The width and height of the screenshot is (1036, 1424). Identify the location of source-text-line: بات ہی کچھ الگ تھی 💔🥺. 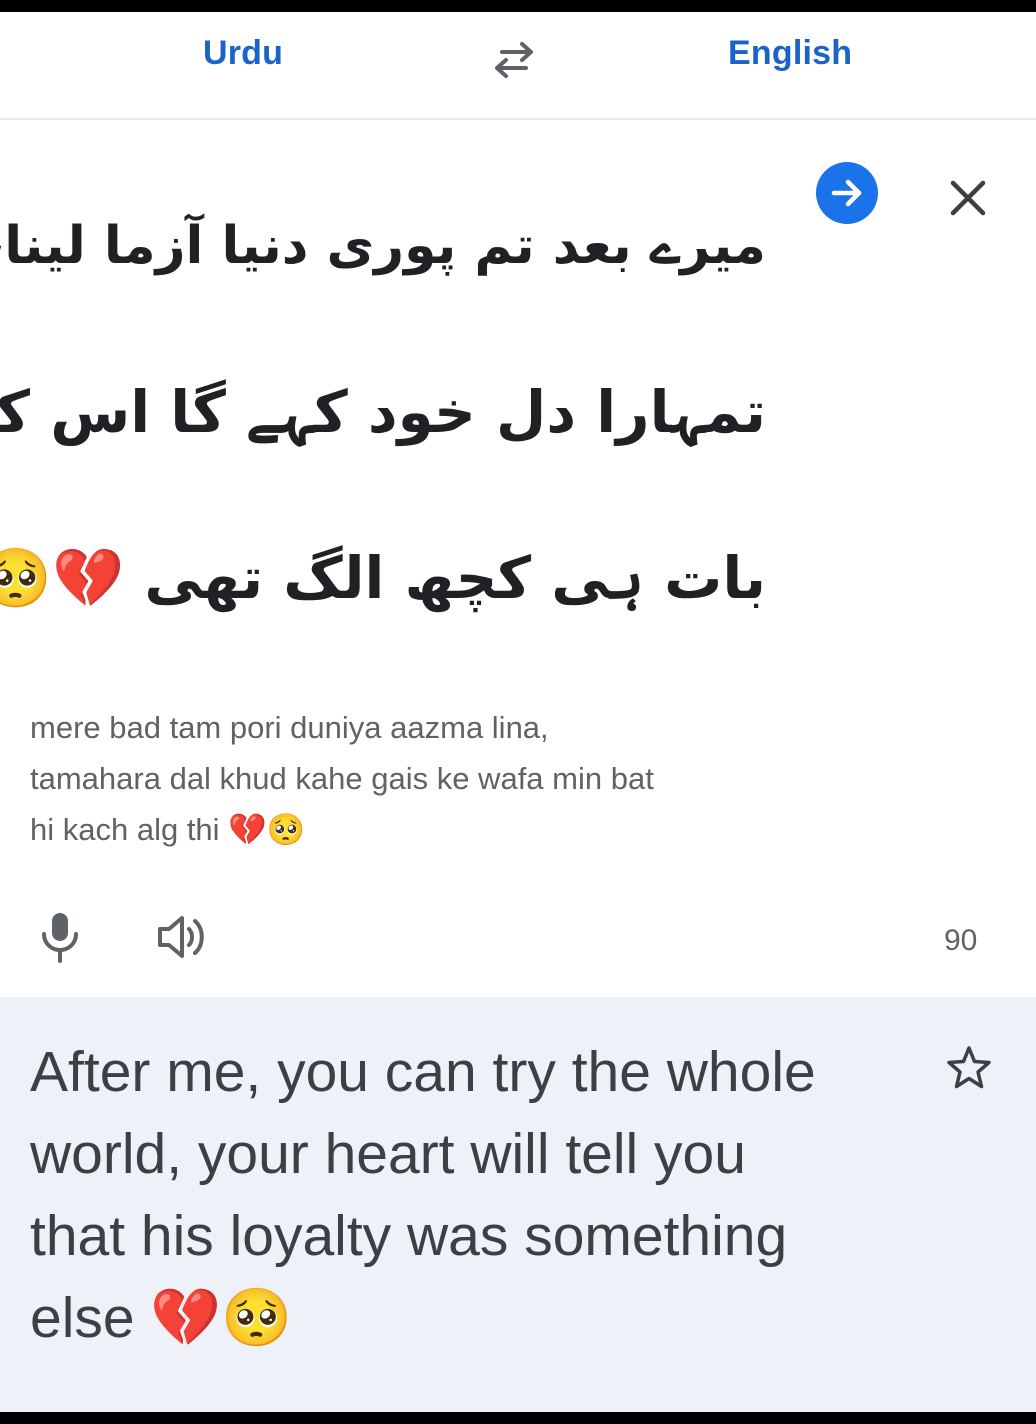
(383, 578).